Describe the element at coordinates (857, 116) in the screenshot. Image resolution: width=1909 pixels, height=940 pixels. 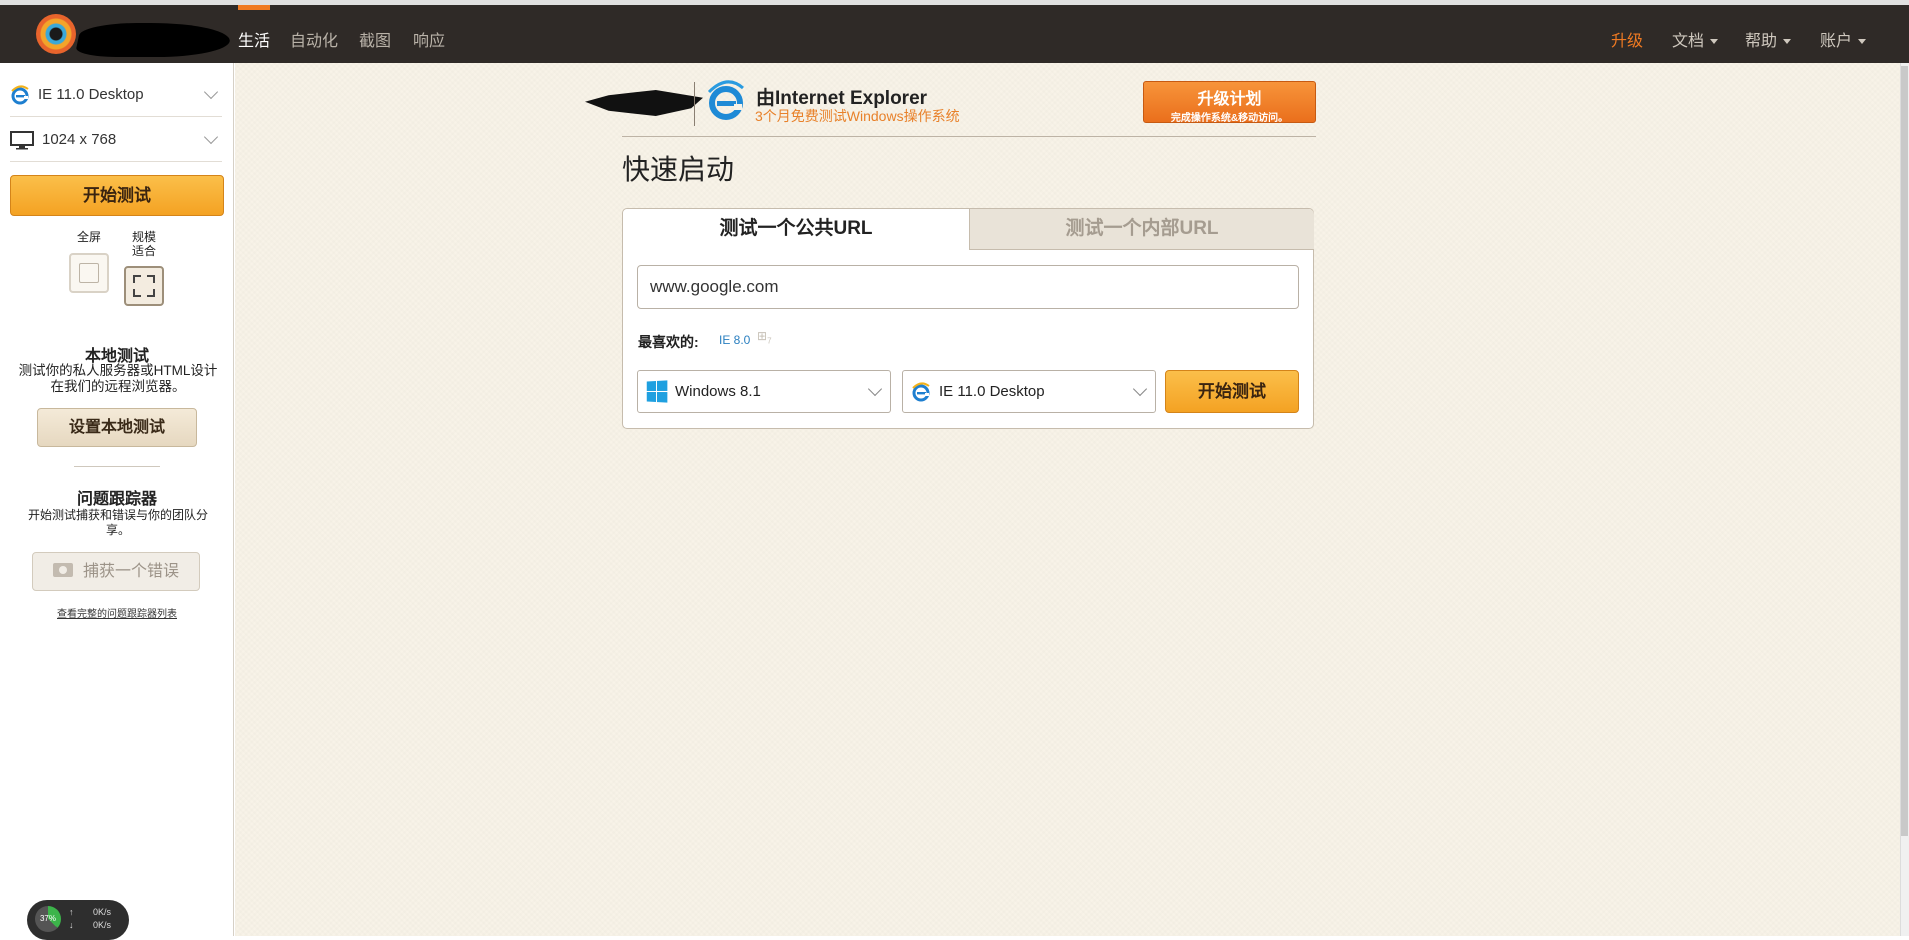
I see `promo-subtitle: 3个月免费测试Windows操作系统` at that location.